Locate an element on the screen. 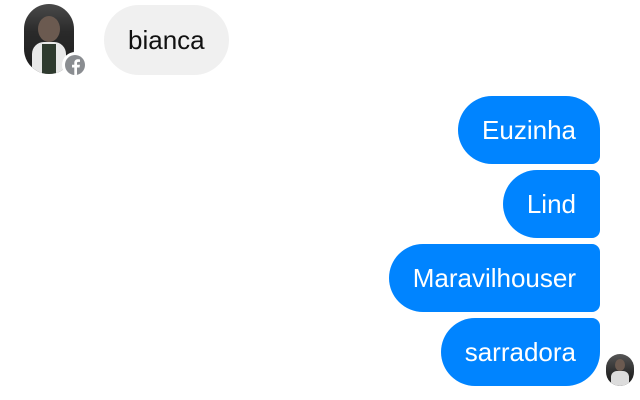  message-text: sarradora is located at coordinates (520, 352).